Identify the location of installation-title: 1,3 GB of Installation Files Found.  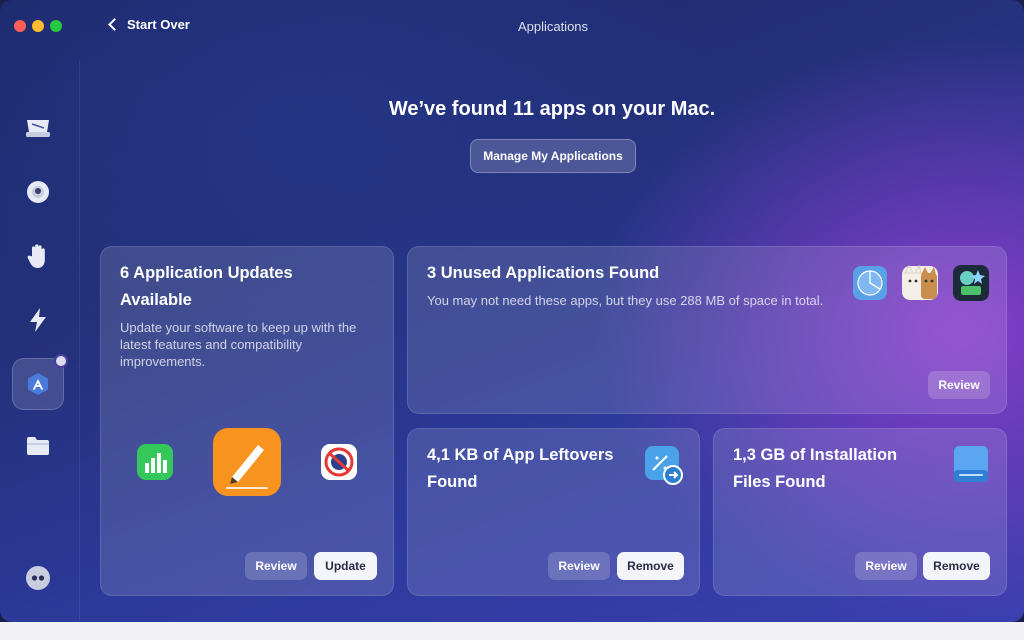
(815, 468).